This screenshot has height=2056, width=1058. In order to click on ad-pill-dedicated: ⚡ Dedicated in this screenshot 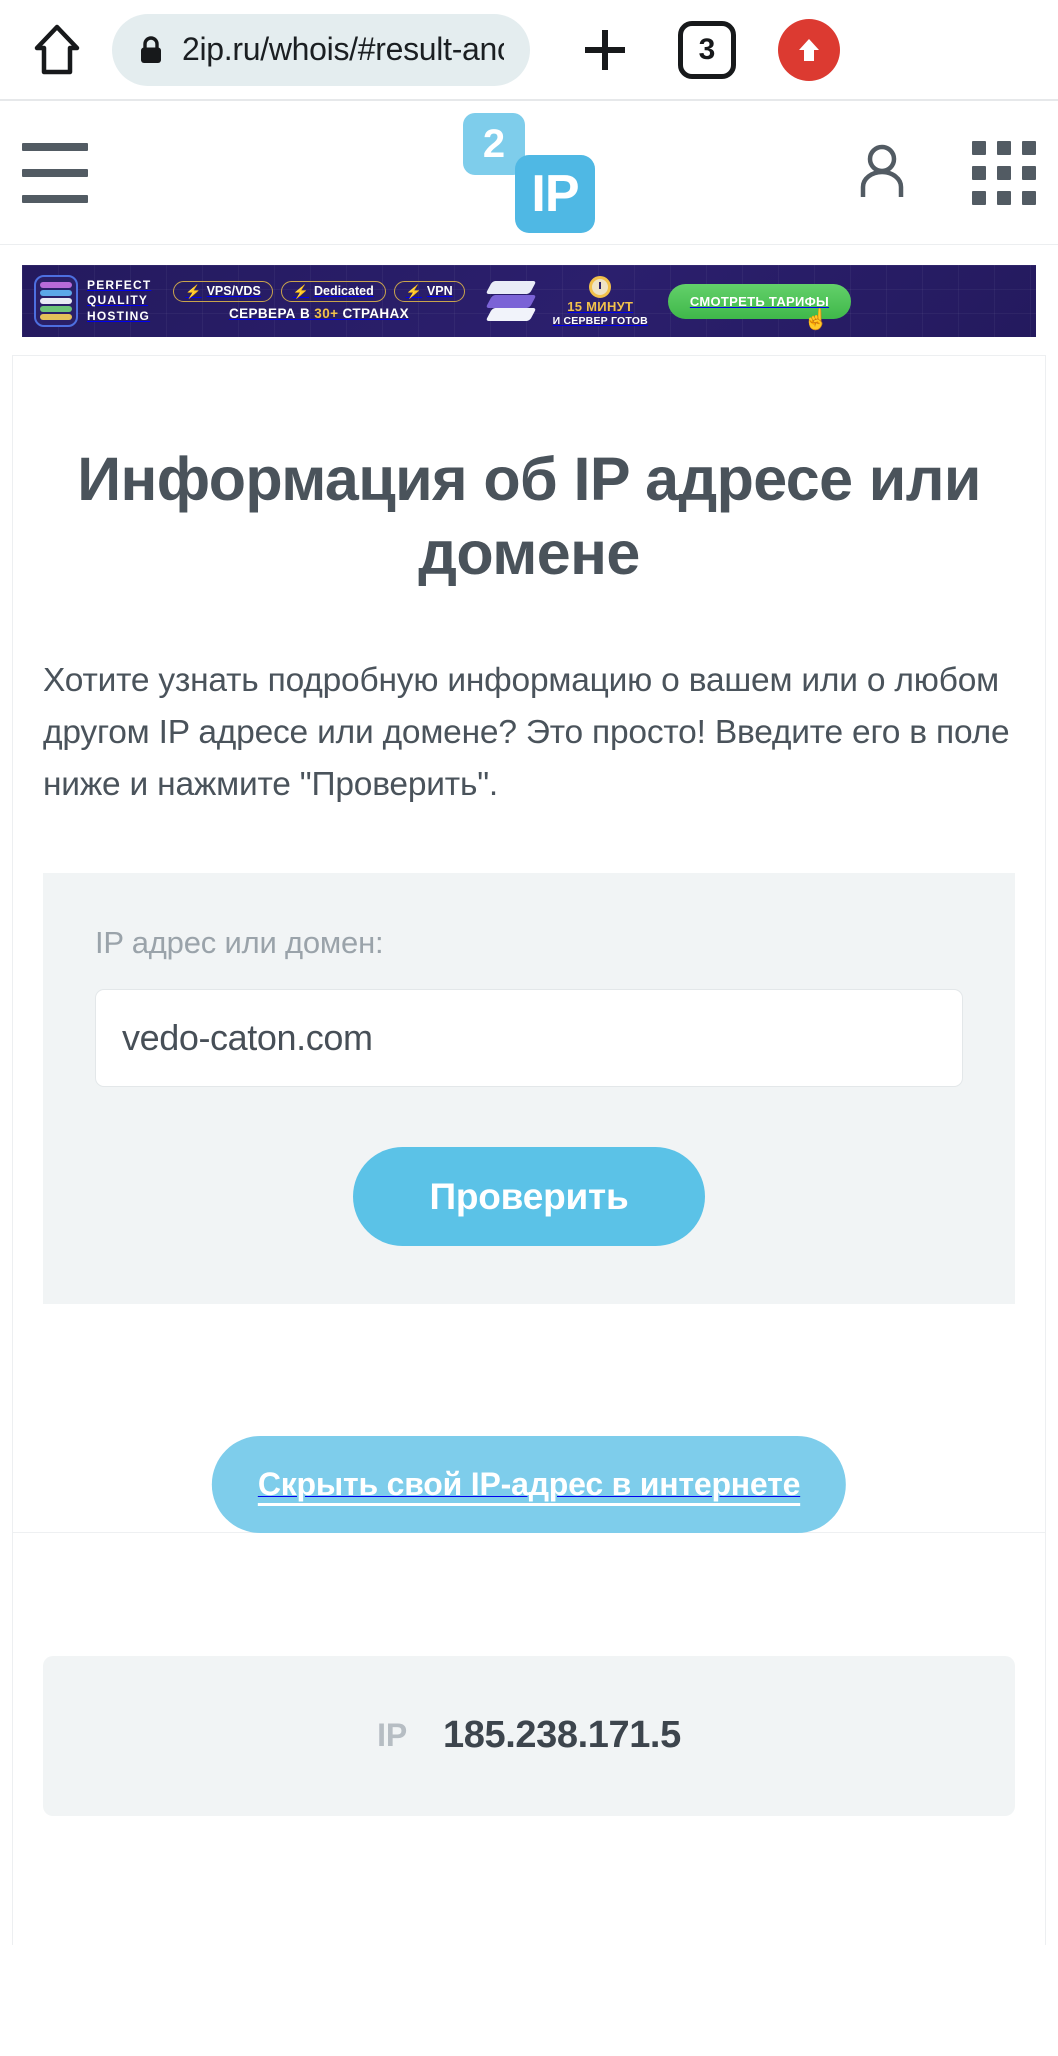, I will do `click(333, 291)`.